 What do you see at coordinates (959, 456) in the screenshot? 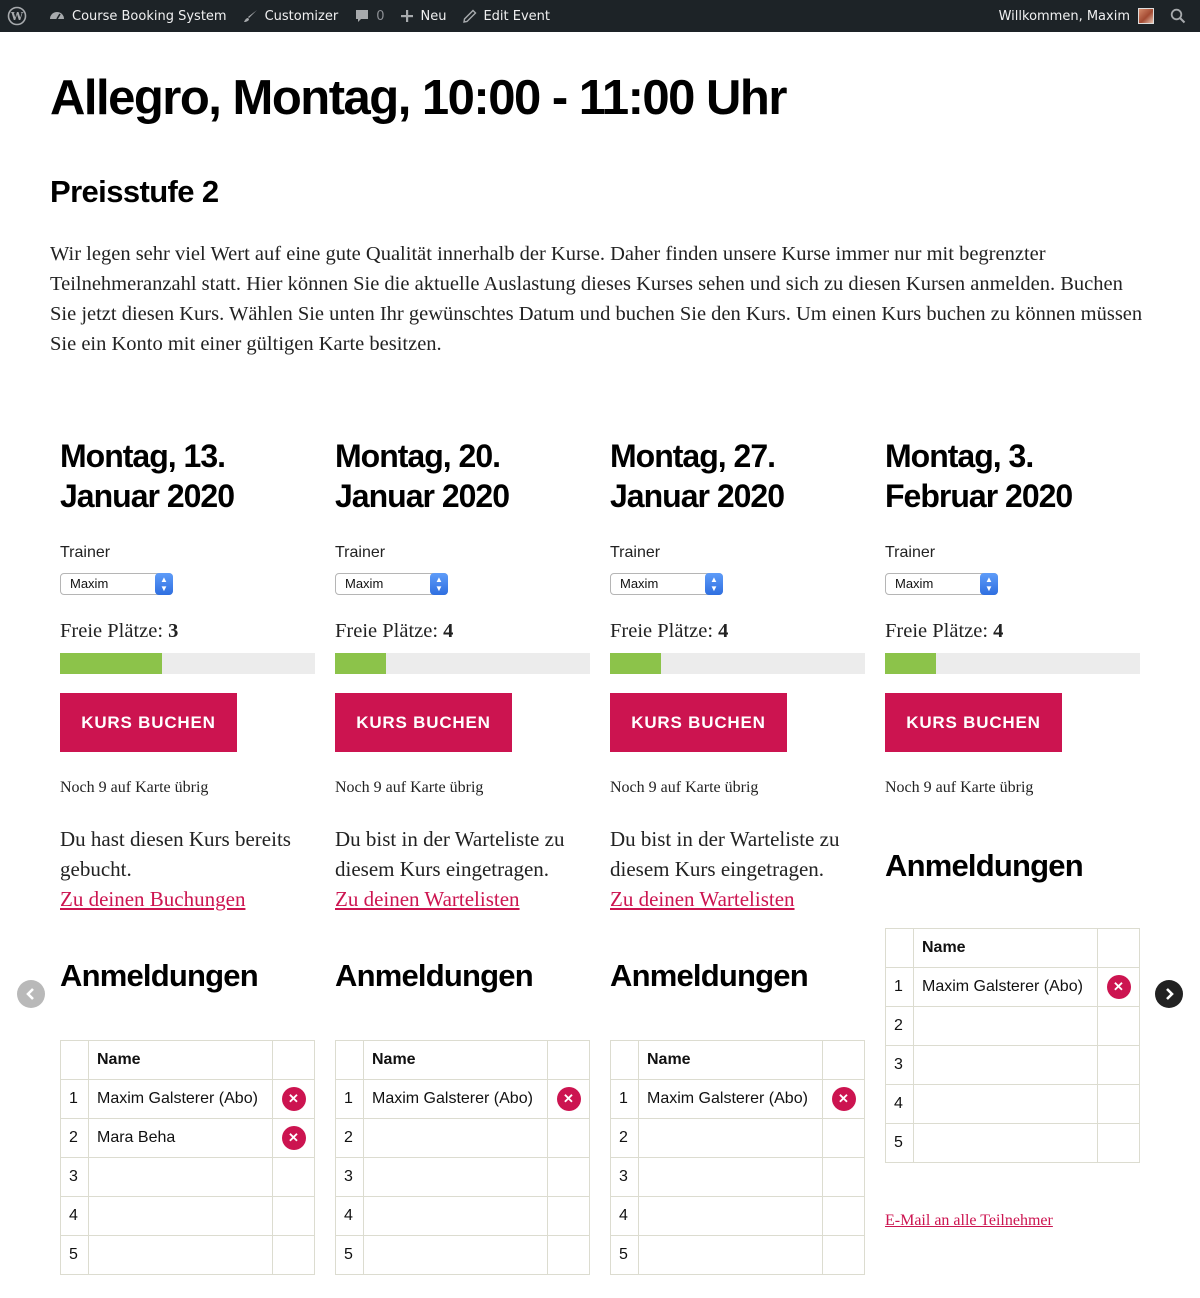
I see `course-date-line: Montag, 3.` at bounding box center [959, 456].